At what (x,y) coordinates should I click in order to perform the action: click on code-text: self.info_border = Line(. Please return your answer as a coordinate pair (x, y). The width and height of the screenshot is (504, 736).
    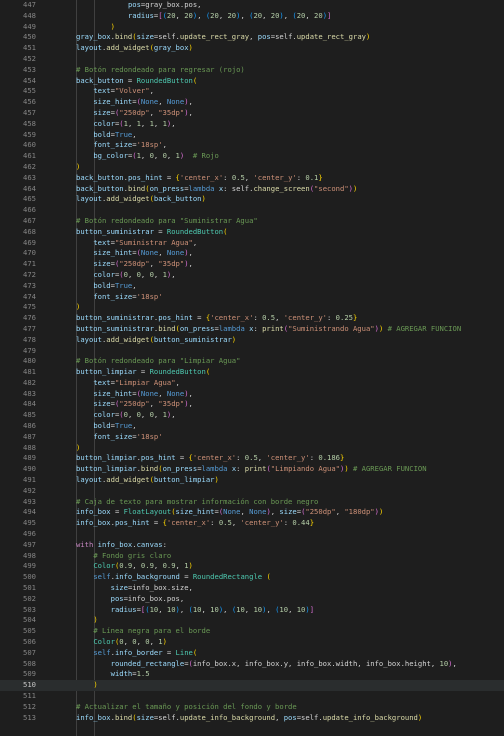
    Looking at the image, I should click on (116, 653).